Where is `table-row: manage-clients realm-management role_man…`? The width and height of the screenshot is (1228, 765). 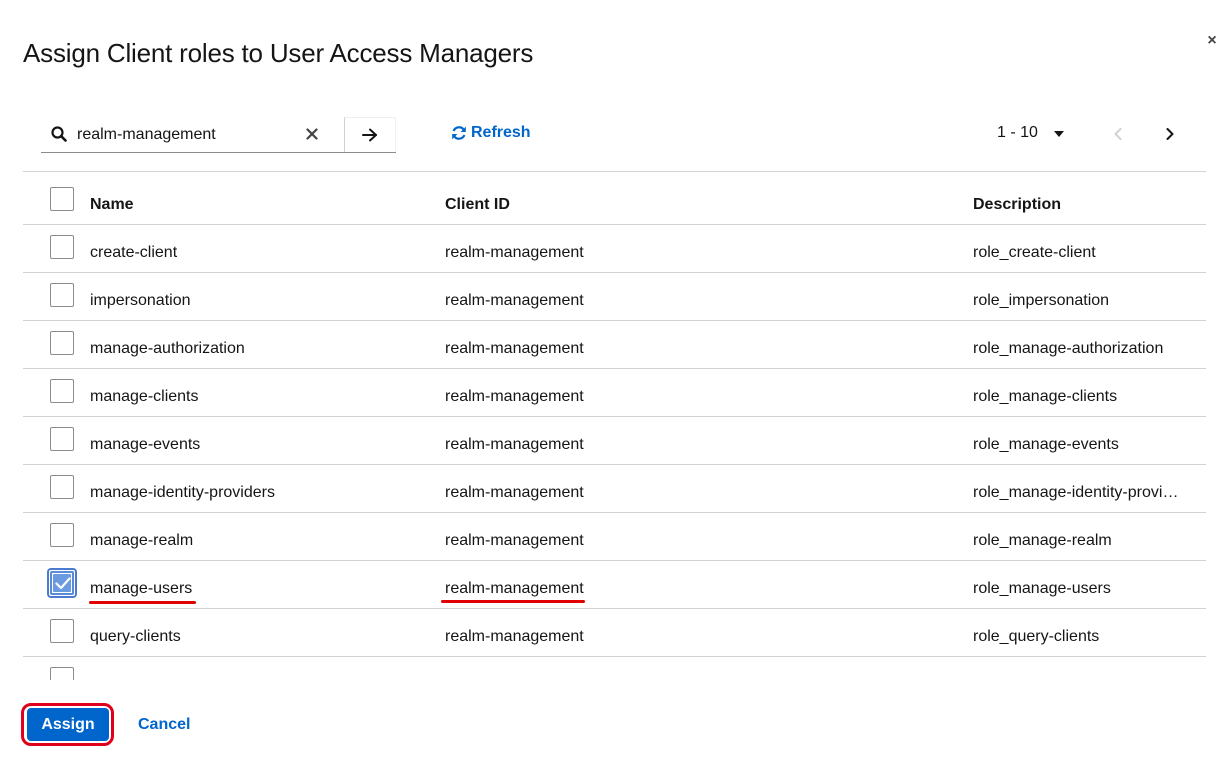 table-row: manage-clients realm-management role_man… is located at coordinates (614, 393).